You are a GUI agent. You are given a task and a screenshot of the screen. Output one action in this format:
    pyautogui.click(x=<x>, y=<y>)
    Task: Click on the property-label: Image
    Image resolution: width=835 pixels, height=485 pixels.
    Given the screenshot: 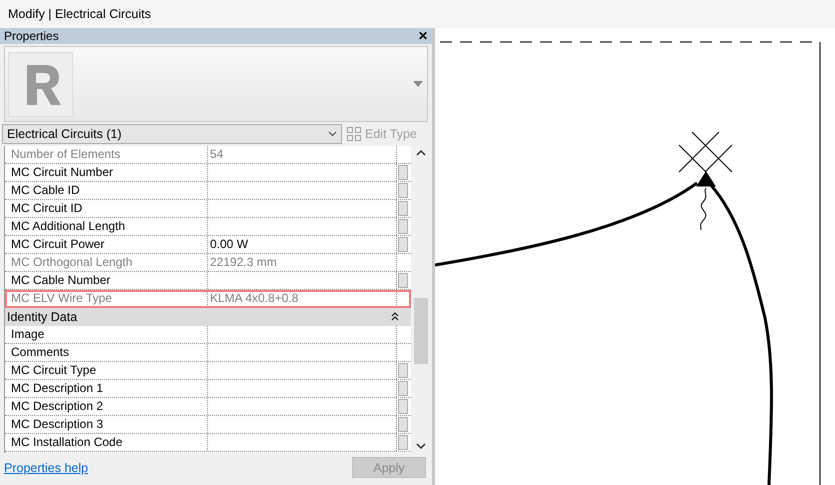 What is the action you would take?
    pyautogui.click(x=106, y=334)
    